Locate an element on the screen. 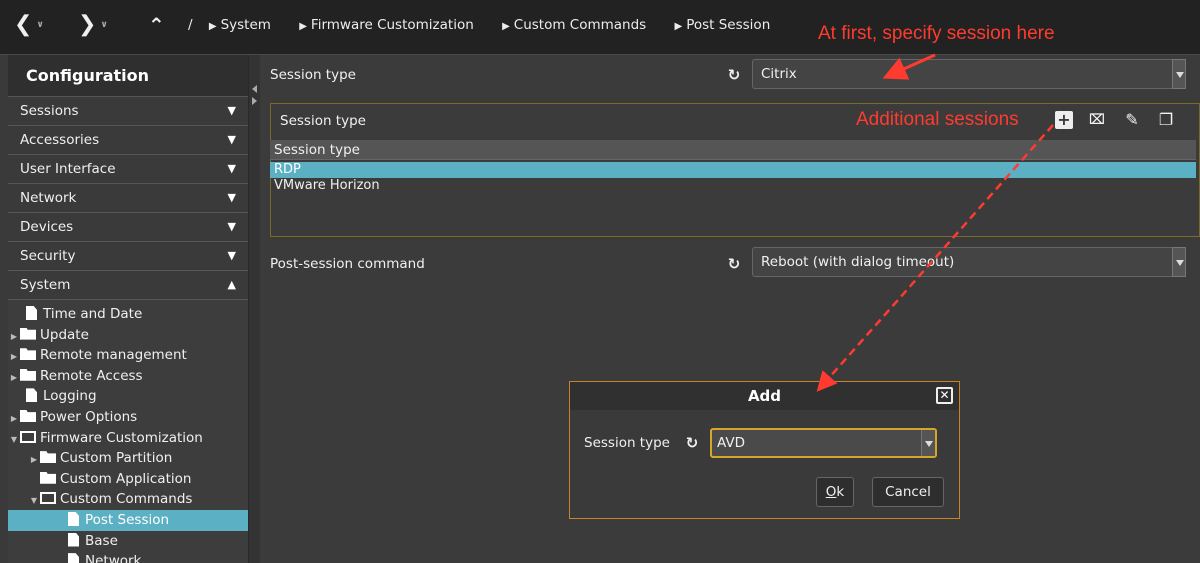 Image resolution: width=1200 pixels, height=563 pixels. dialog-body: Session type ↻ AVD Ok Cancel is located at coordinates (764, 464).